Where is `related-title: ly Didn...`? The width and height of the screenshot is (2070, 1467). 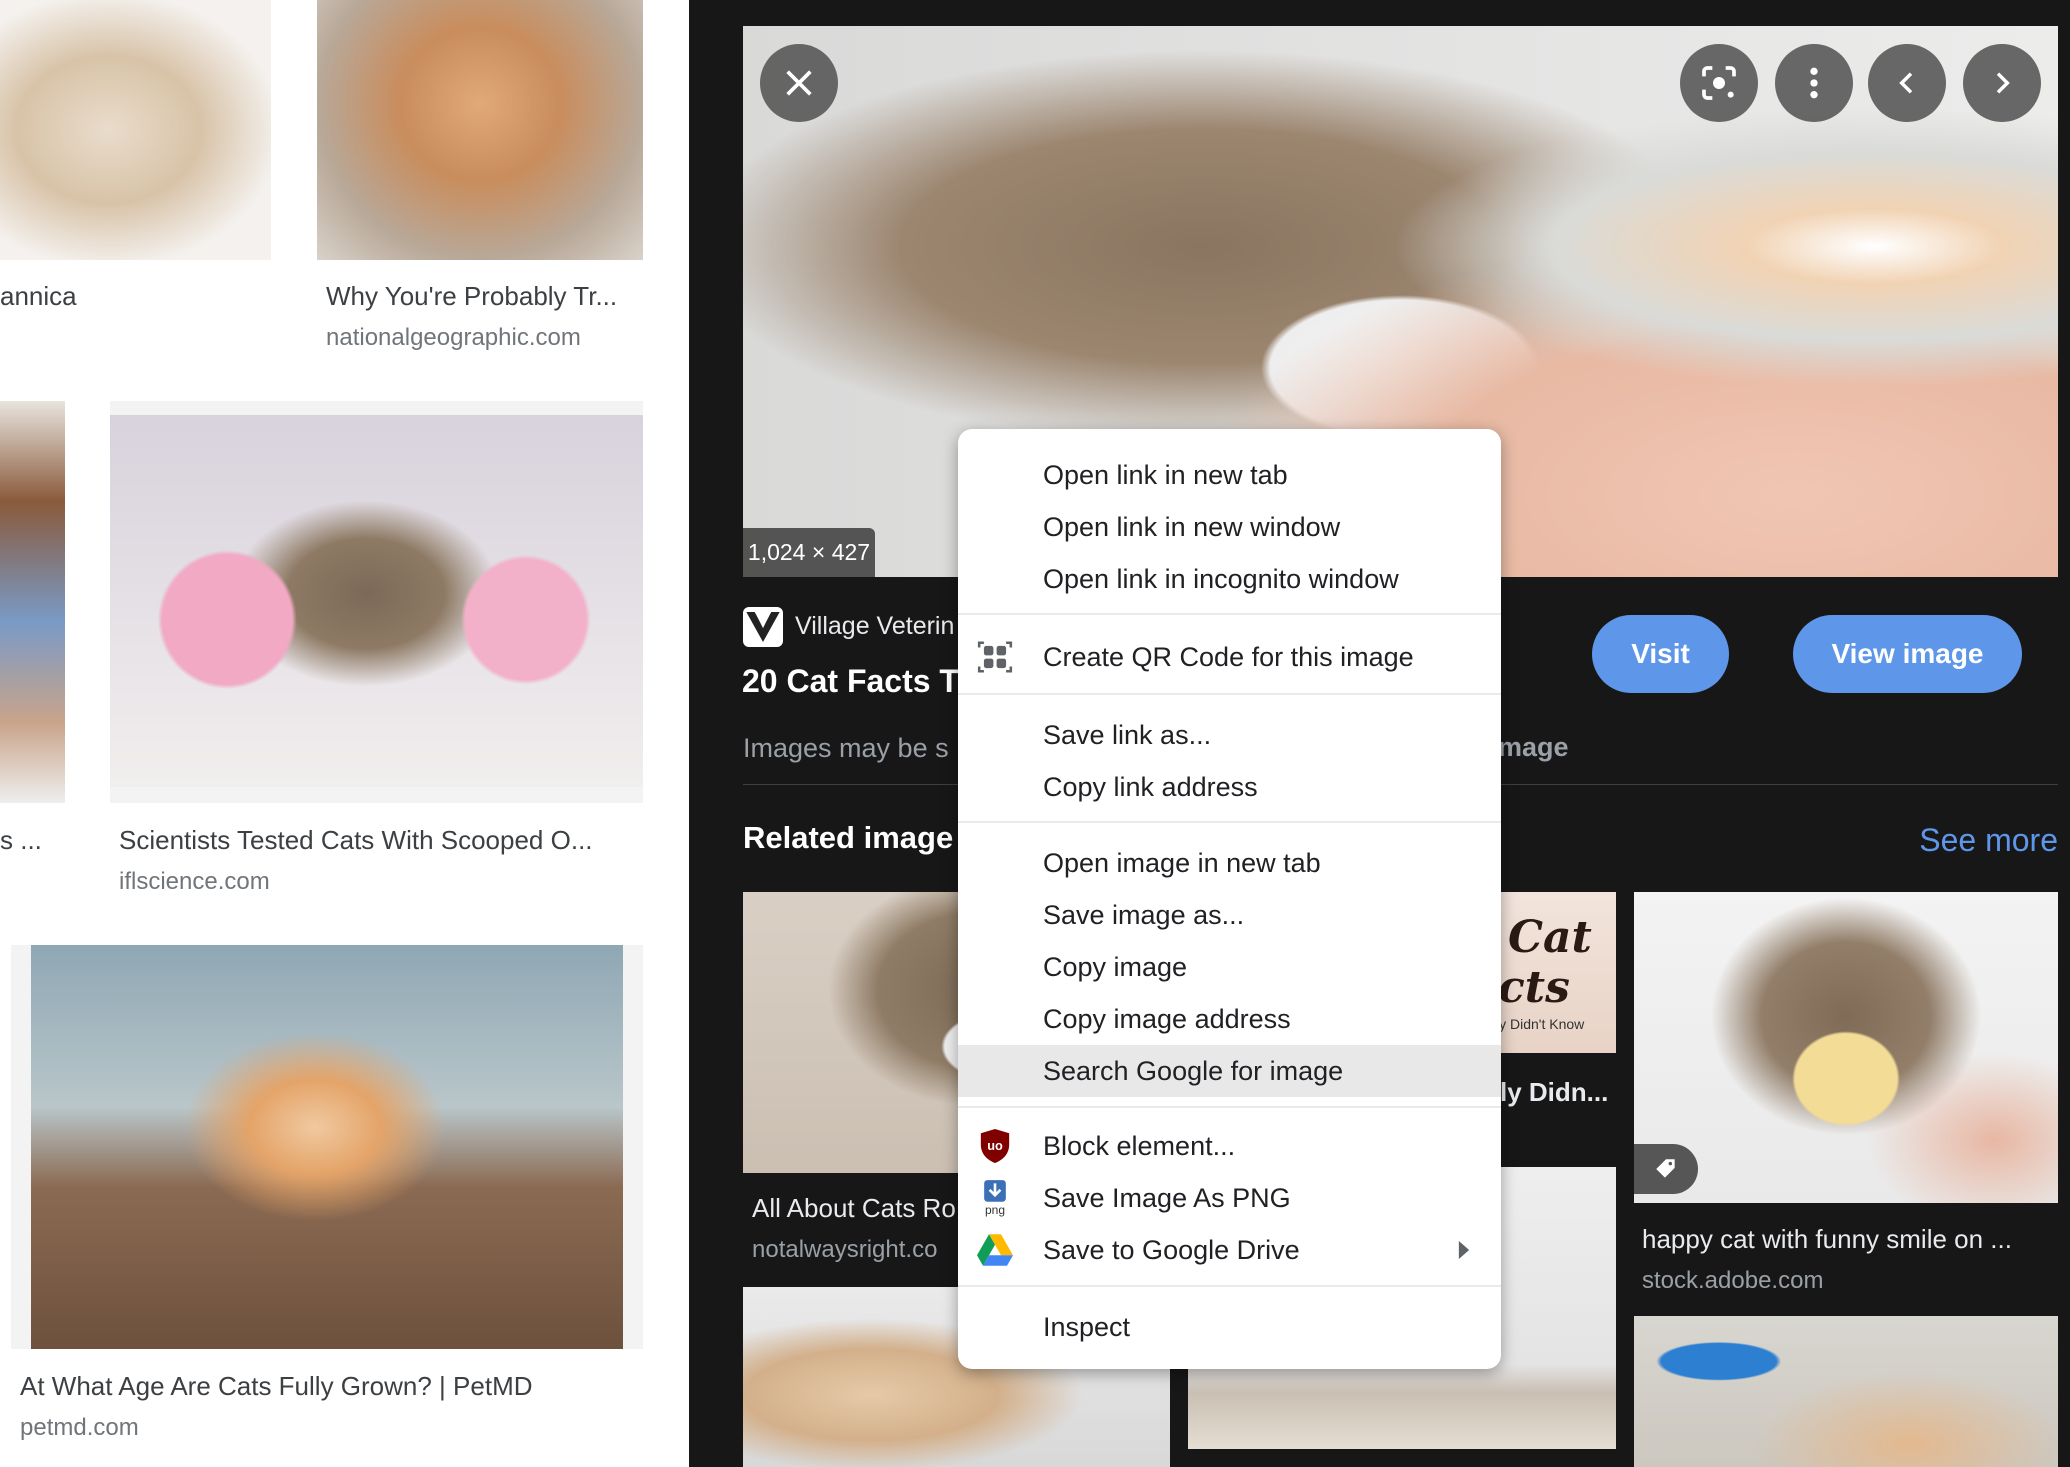
related-title: ly Didn... is located at coordinates (1554, 1092).